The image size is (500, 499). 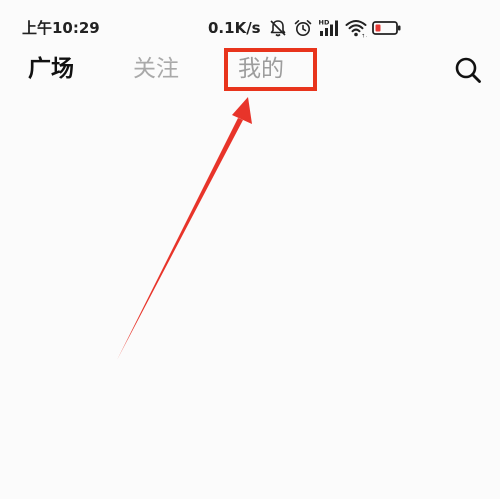 What do you see at coordinates (323, 23) in the screenshot?
I see `svg-text: HD` at bounding box center [323, 23].